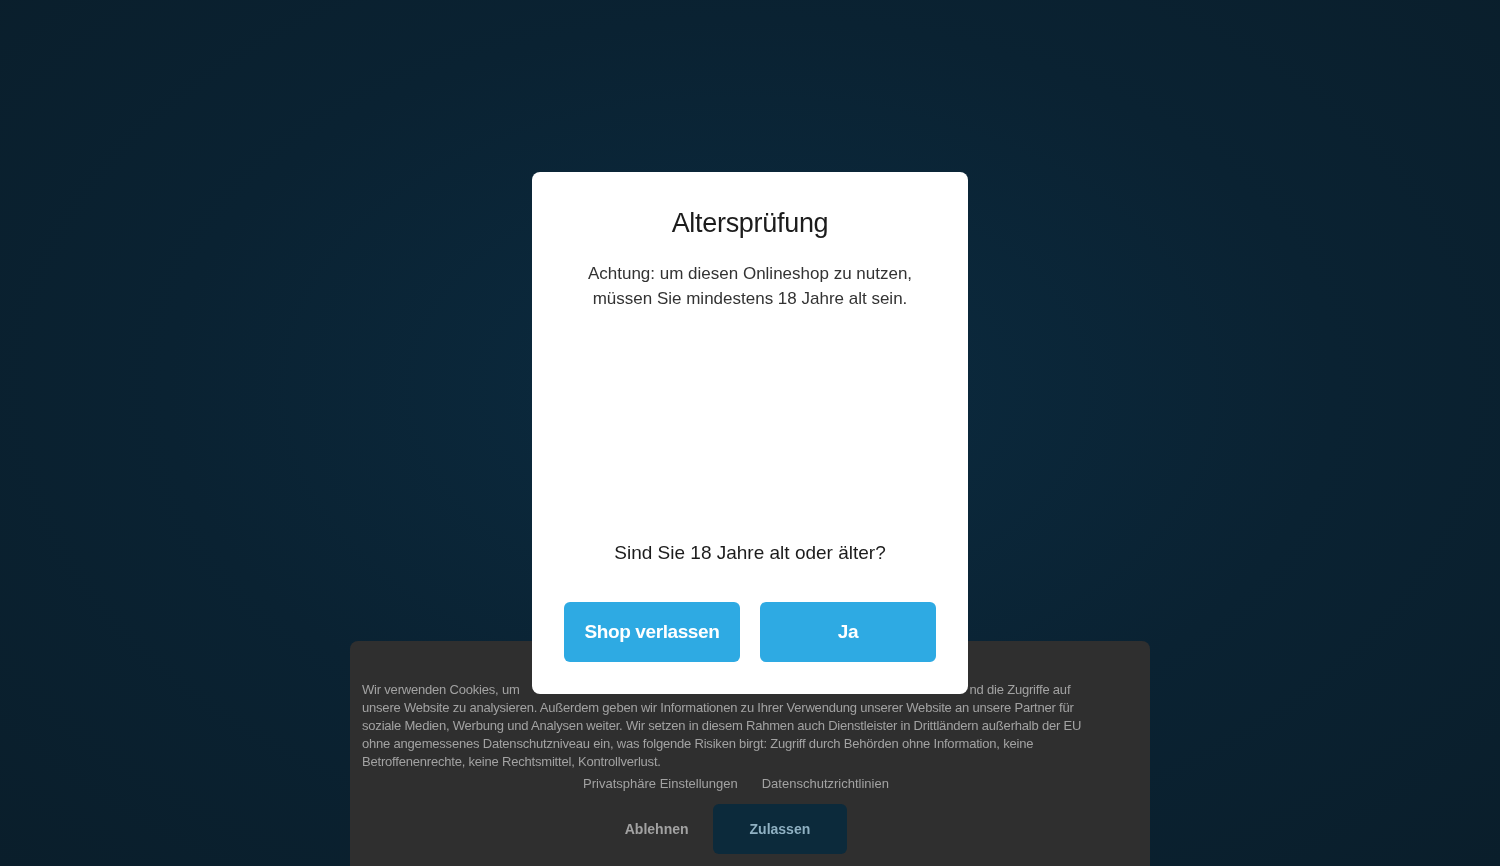  Describe the element at coordinates (750, 223) in the screenshot. I see `dialog-title: Altersprüfung` at that location.